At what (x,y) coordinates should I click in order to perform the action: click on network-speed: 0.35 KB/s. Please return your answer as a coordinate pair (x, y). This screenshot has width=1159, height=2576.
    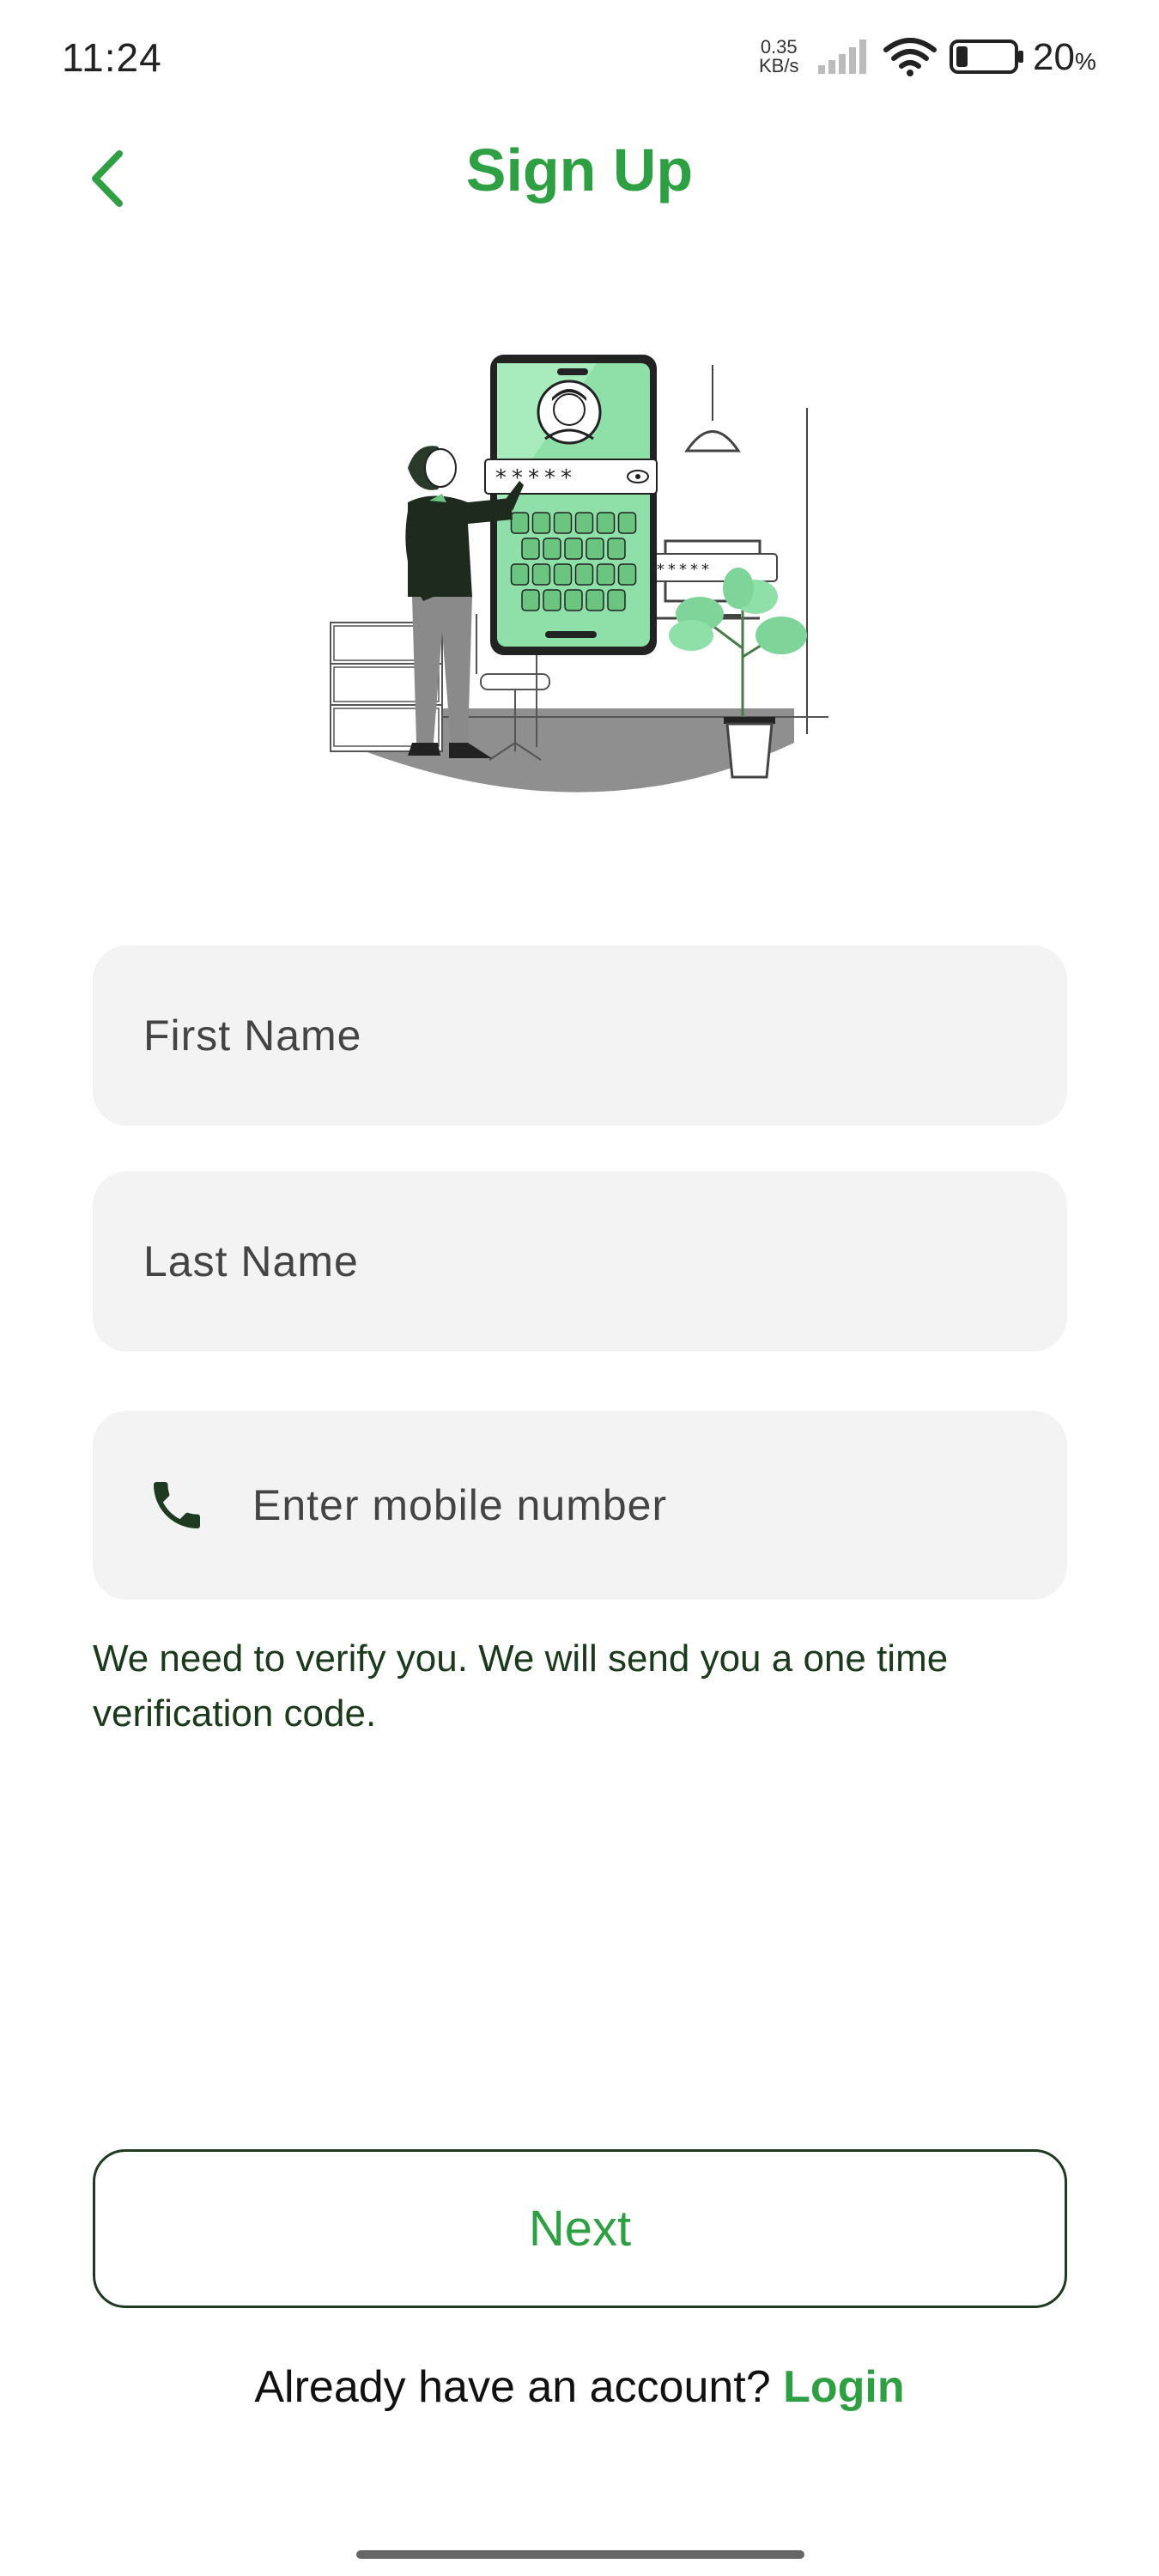
    Looking at the image, I should click on (779, 57).